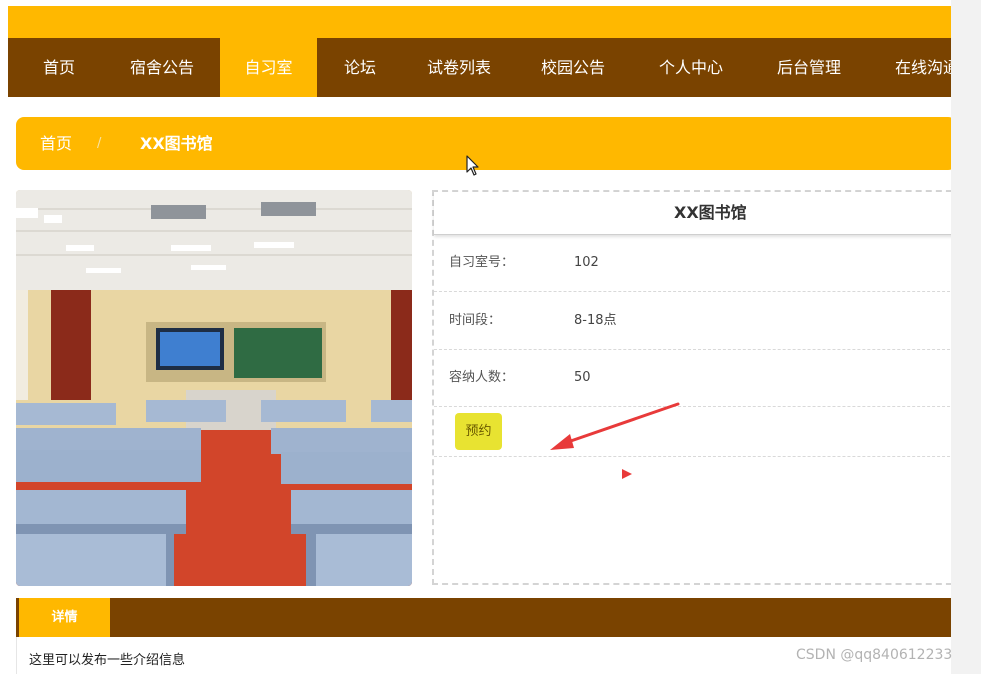 This screenshot has height=674, width=981. What do you see at coordinates (627, 474) in the screenshot?
I see `play-triangle-icon` at bounding box center [627, 474].